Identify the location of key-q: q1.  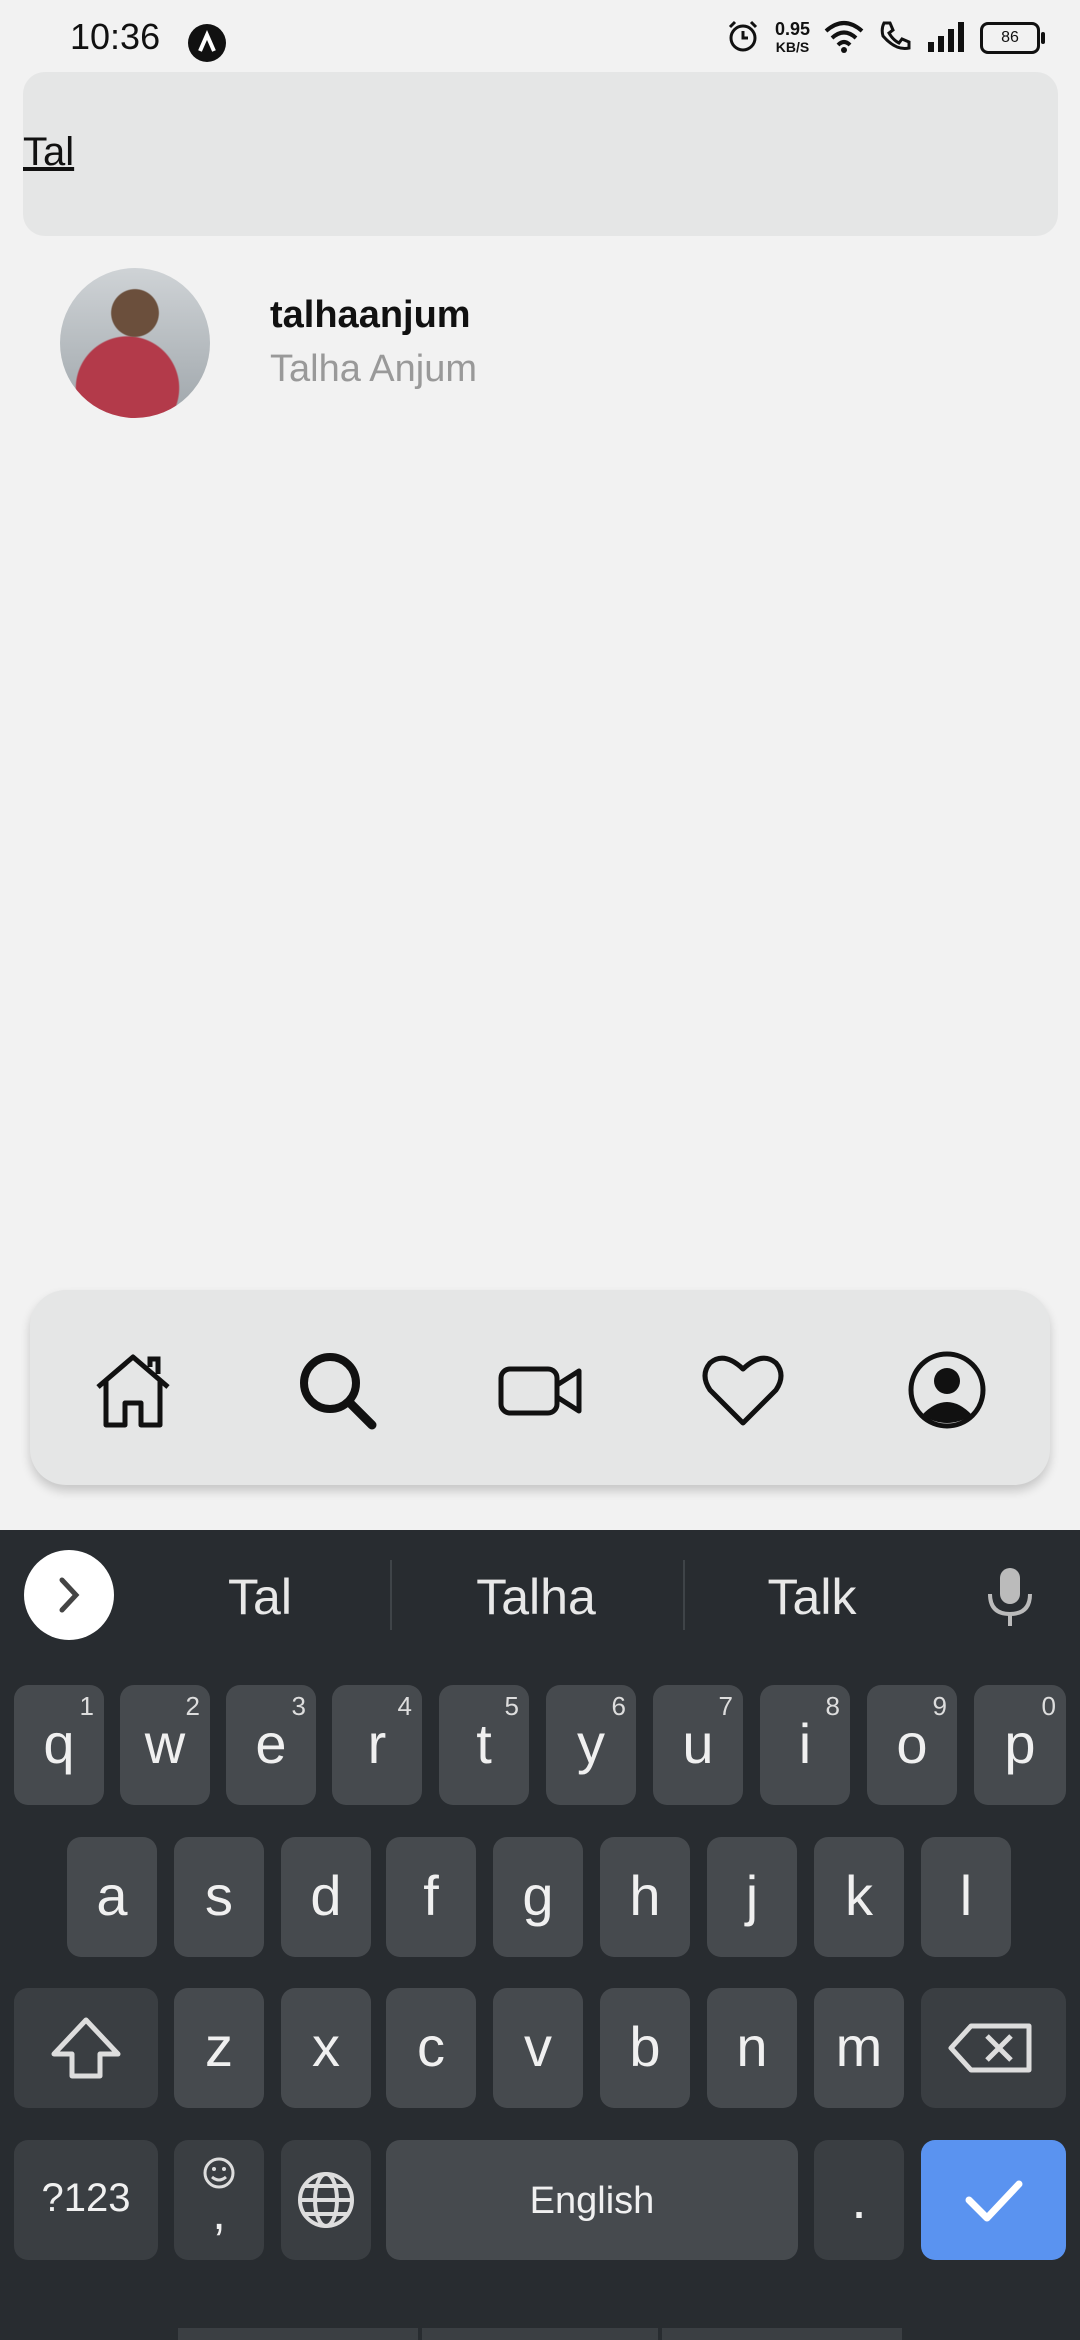
(59, 1745).